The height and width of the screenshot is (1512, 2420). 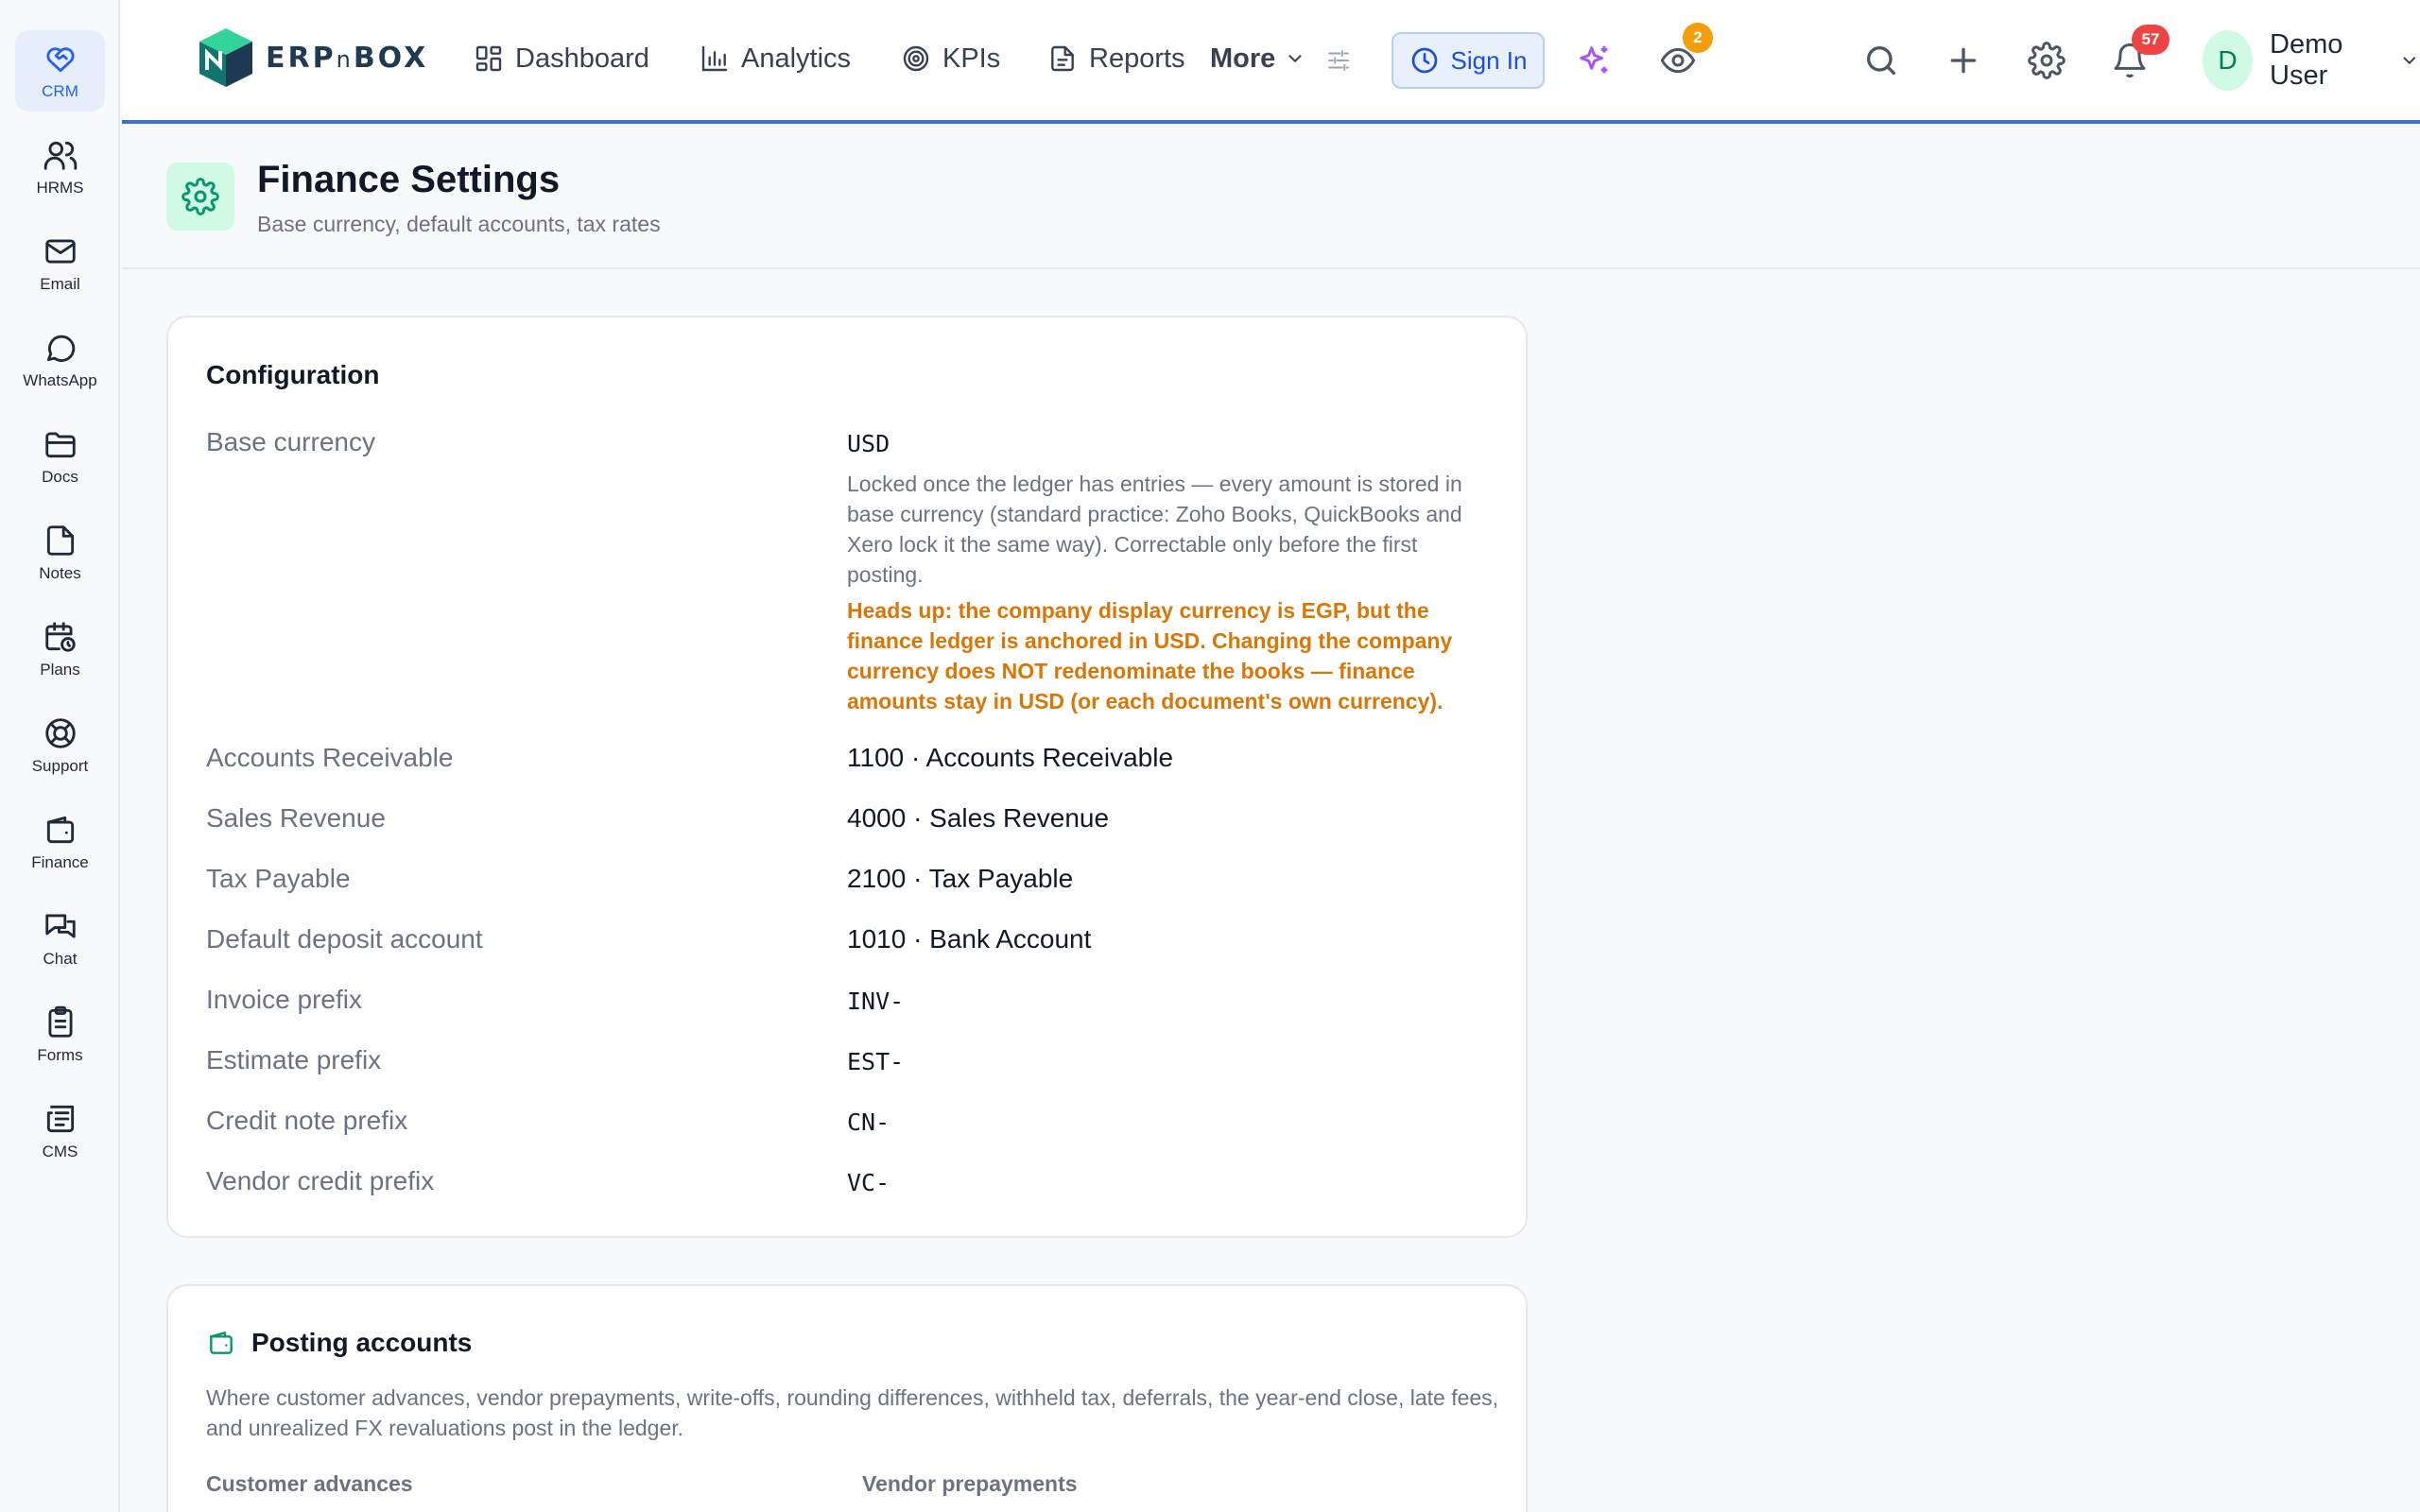 I want to click on user-menu: D Demo User, so click(x=2311, y=60).